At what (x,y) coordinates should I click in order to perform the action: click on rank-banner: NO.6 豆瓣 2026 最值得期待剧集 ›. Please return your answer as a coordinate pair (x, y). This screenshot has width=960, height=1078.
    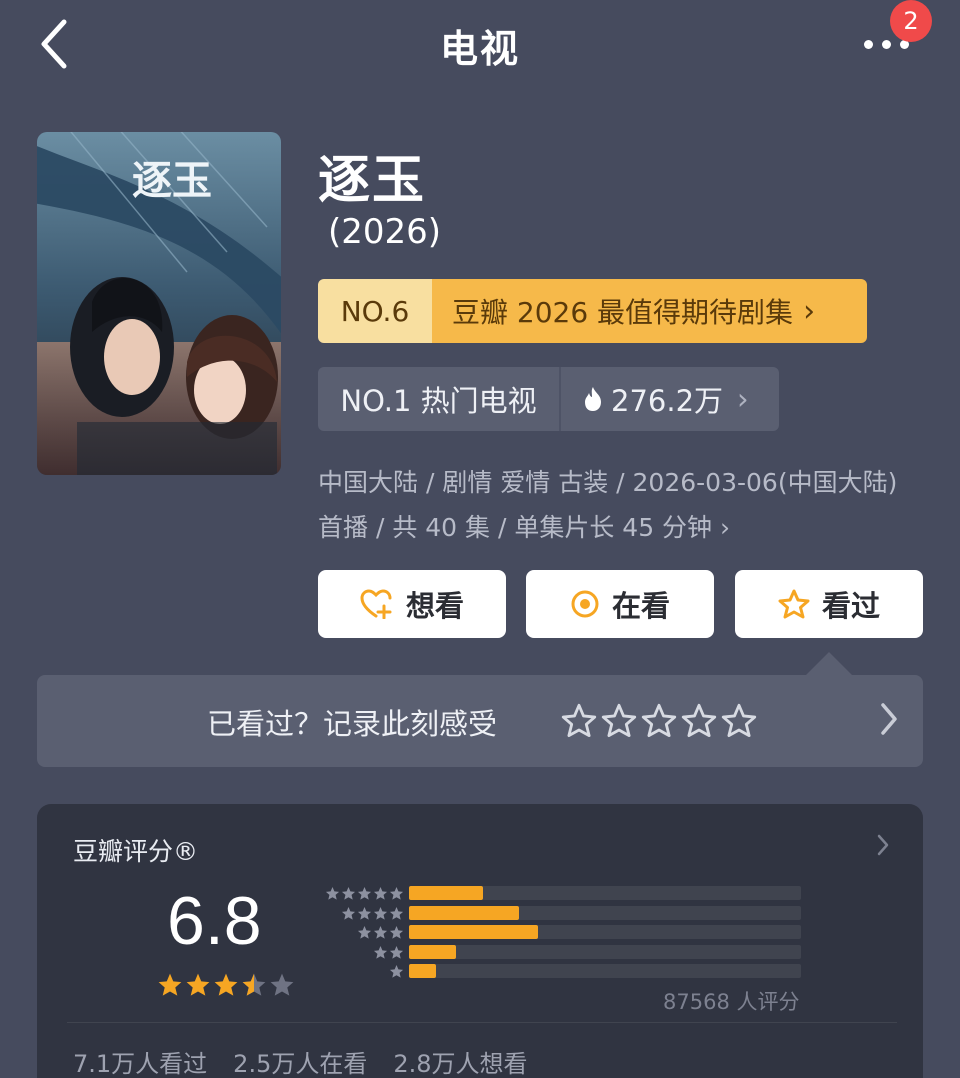
    Looking at the image, I should click on (592, 311).